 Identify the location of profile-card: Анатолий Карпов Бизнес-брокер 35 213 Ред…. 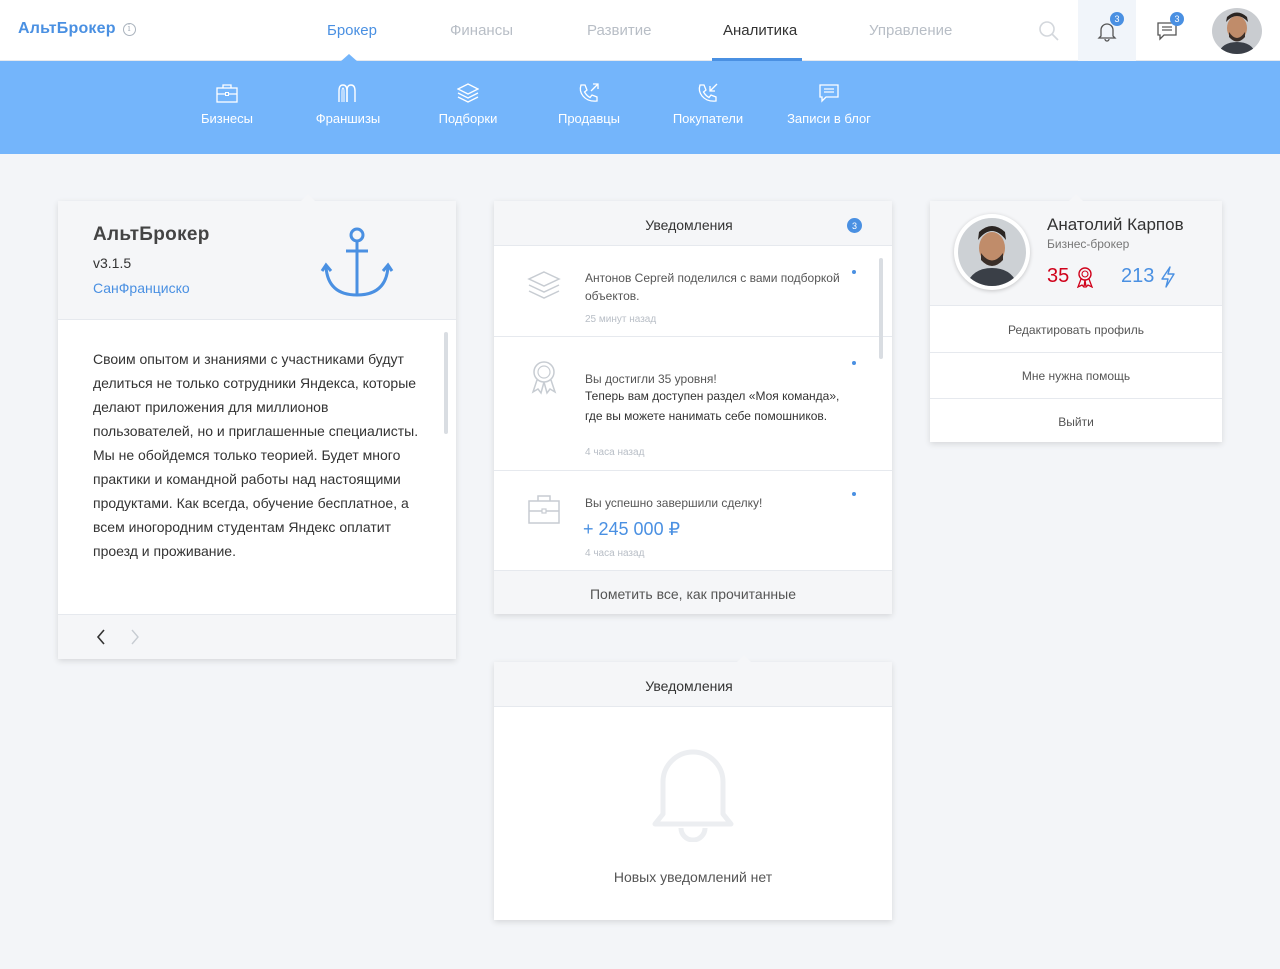
(1076, 319).